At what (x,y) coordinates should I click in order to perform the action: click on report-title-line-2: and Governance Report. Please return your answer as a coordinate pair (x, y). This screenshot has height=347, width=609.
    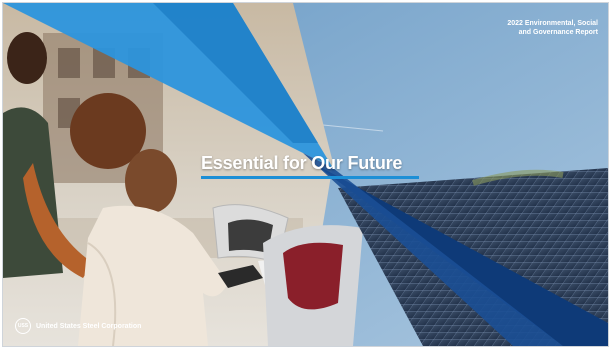
    Looking at the image, I should click on (558, 32).